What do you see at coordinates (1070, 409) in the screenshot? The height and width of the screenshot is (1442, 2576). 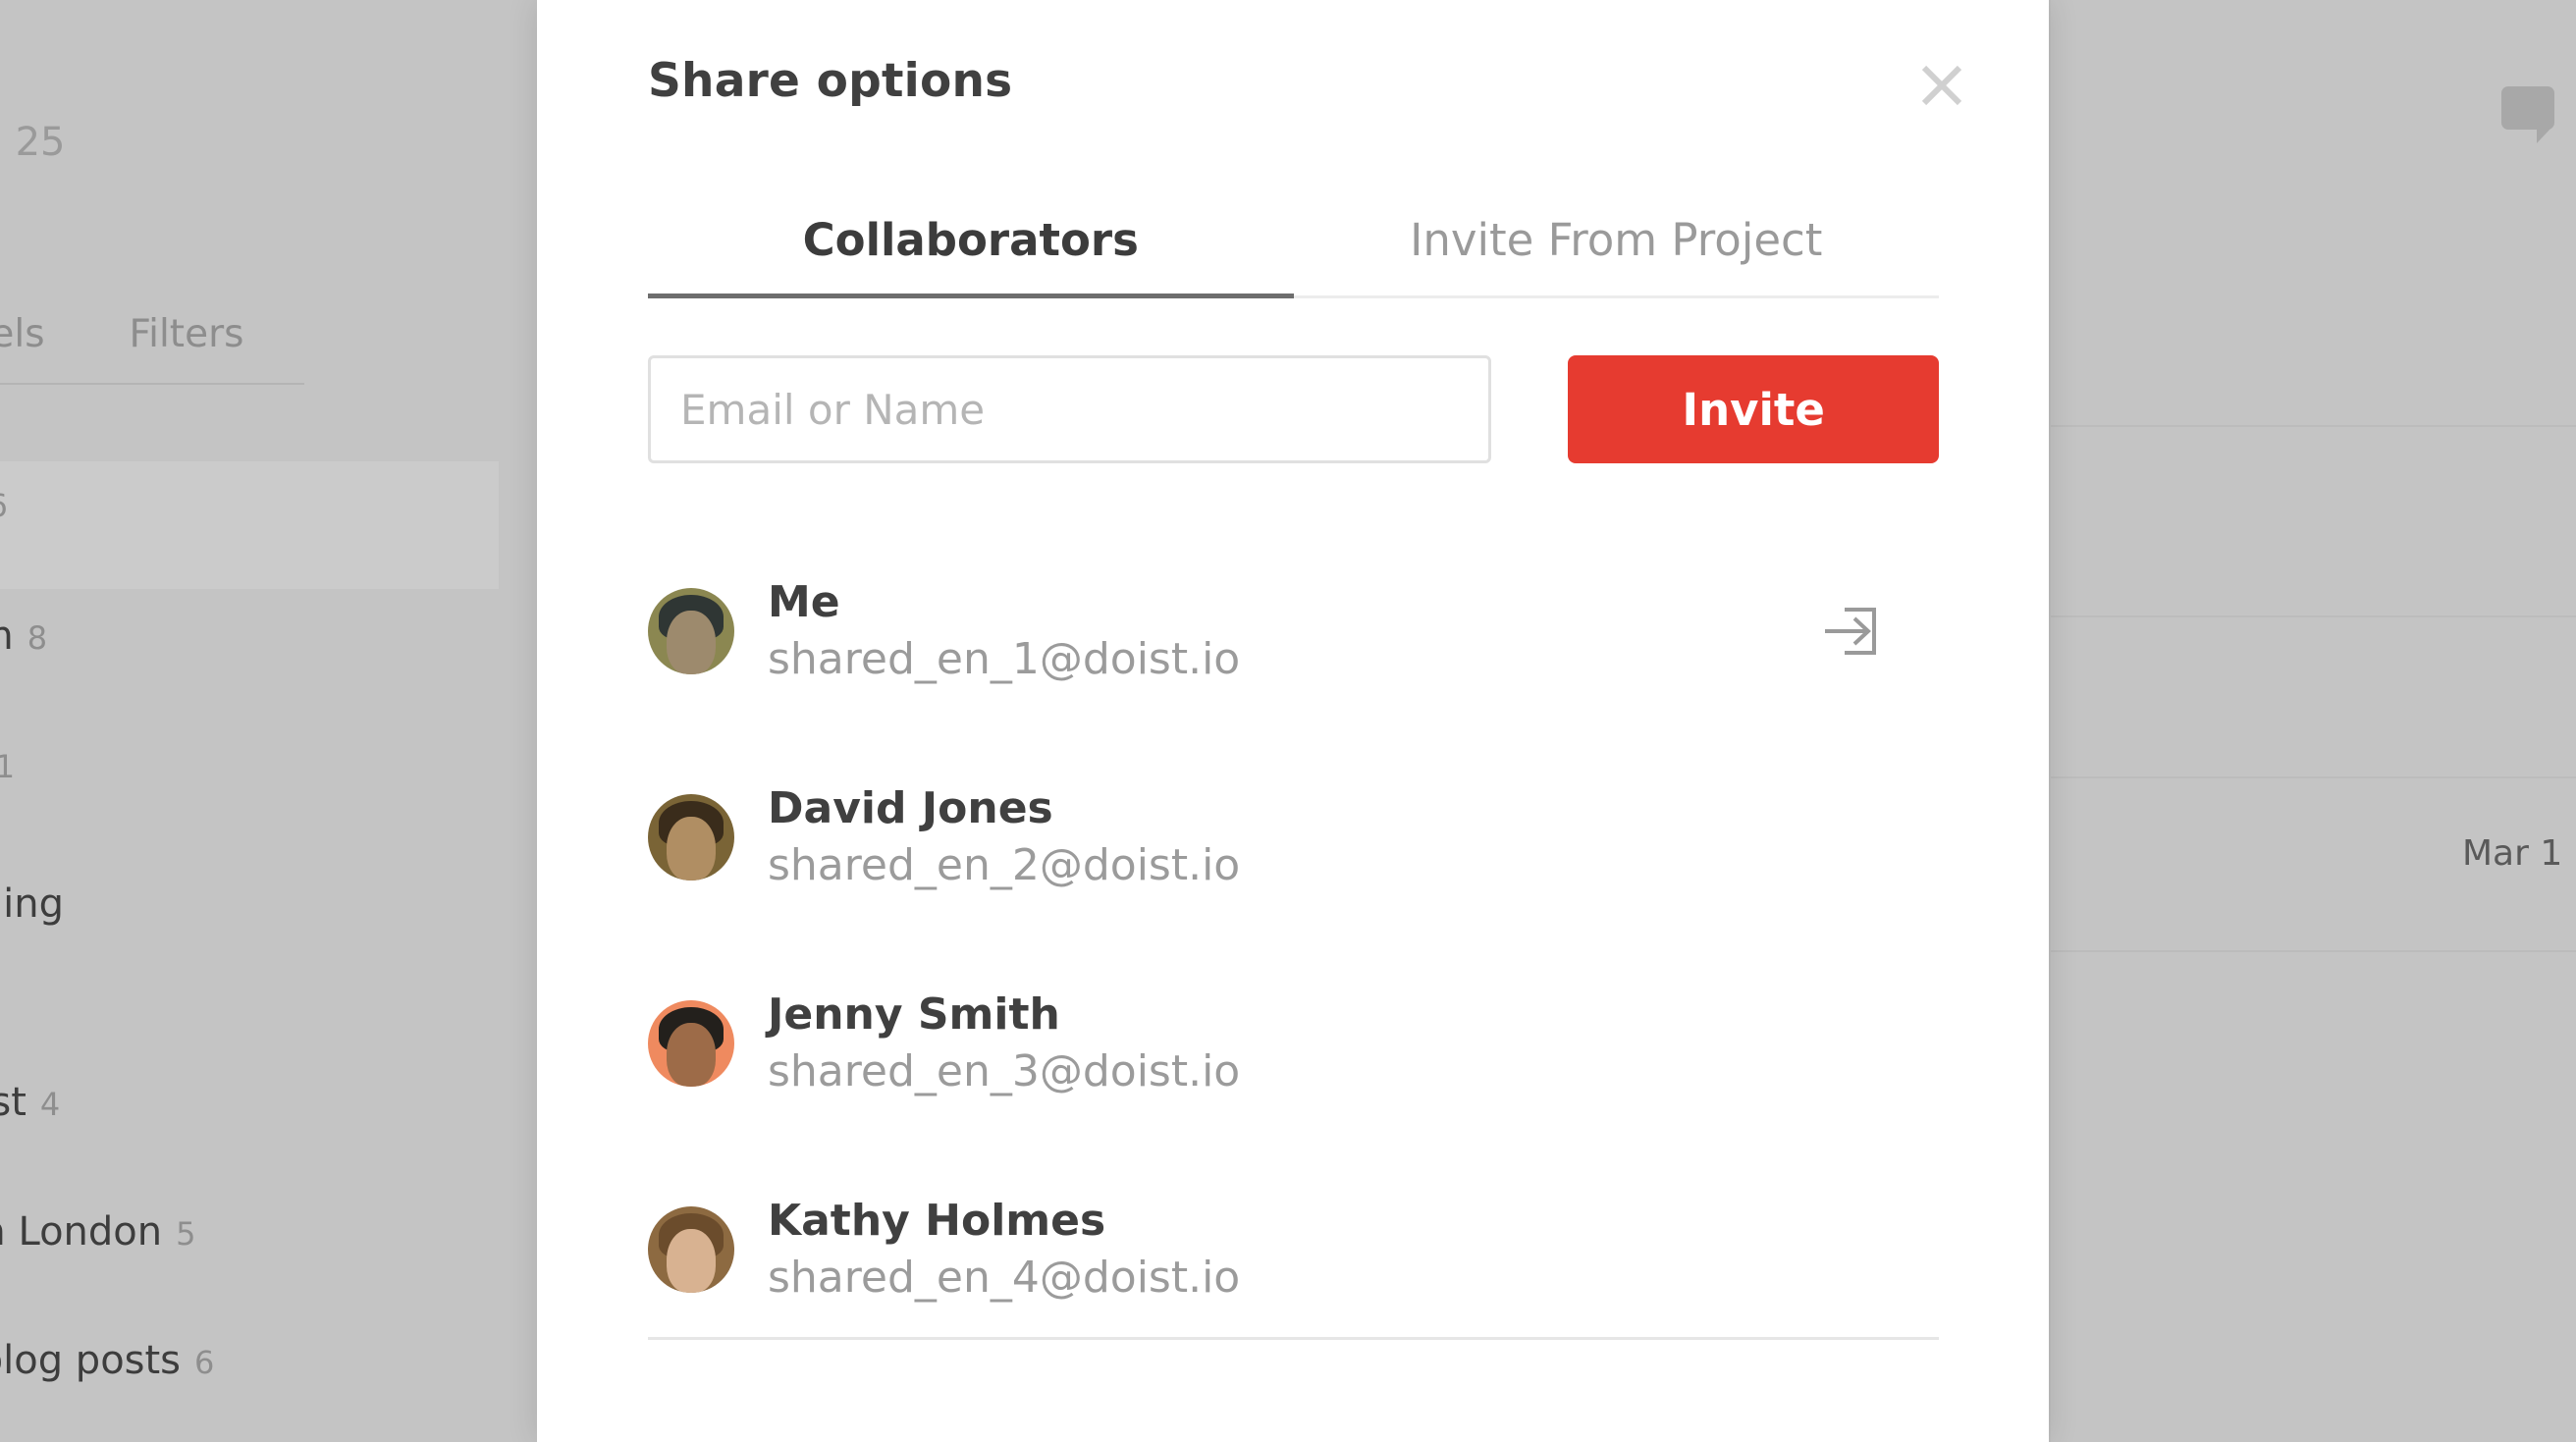 I see `email-or-name-input` at bounding box center [1070, 409].